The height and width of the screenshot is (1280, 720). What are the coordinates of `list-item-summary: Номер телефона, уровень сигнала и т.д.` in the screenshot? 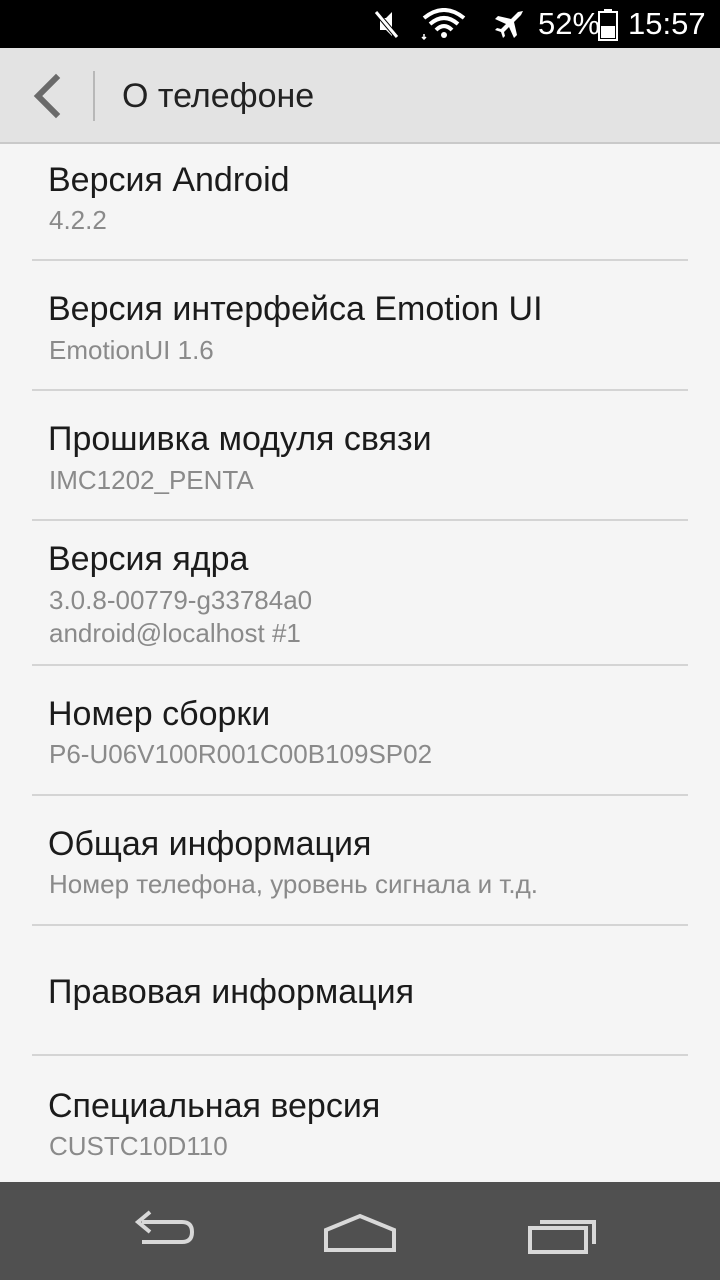 It's located at (294, 884).